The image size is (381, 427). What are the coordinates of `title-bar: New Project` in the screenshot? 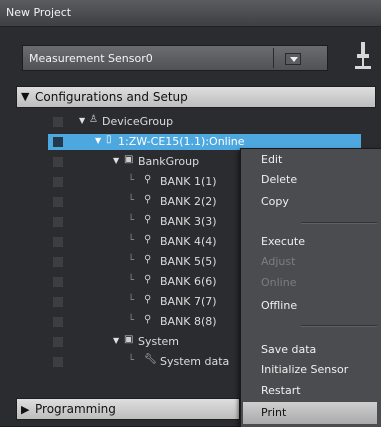 It's located at (190, 13).